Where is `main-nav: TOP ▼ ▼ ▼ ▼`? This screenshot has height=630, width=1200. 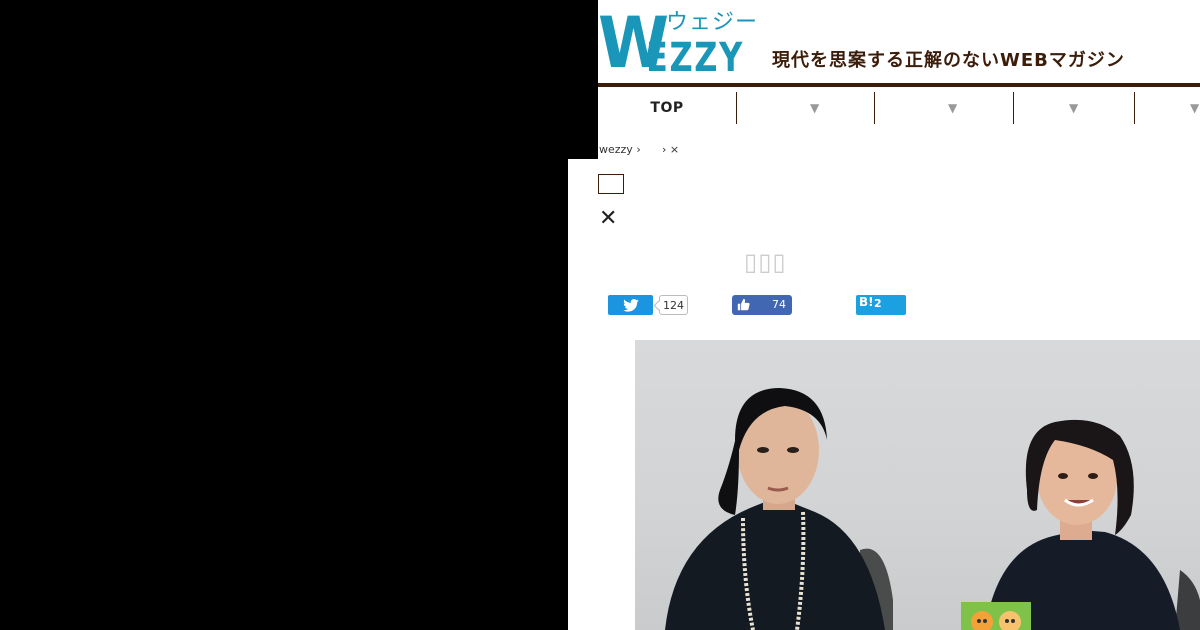
main-nav: TOP ▼ ▼ ▼ ▼ is located at coordinates (899, 108).